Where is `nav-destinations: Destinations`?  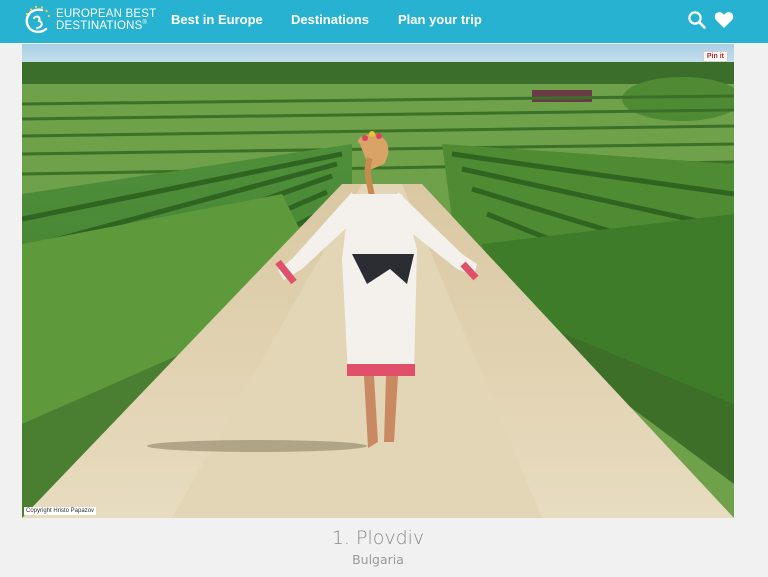 nav-destinations: Destinations is located at coordinates (330, 21).